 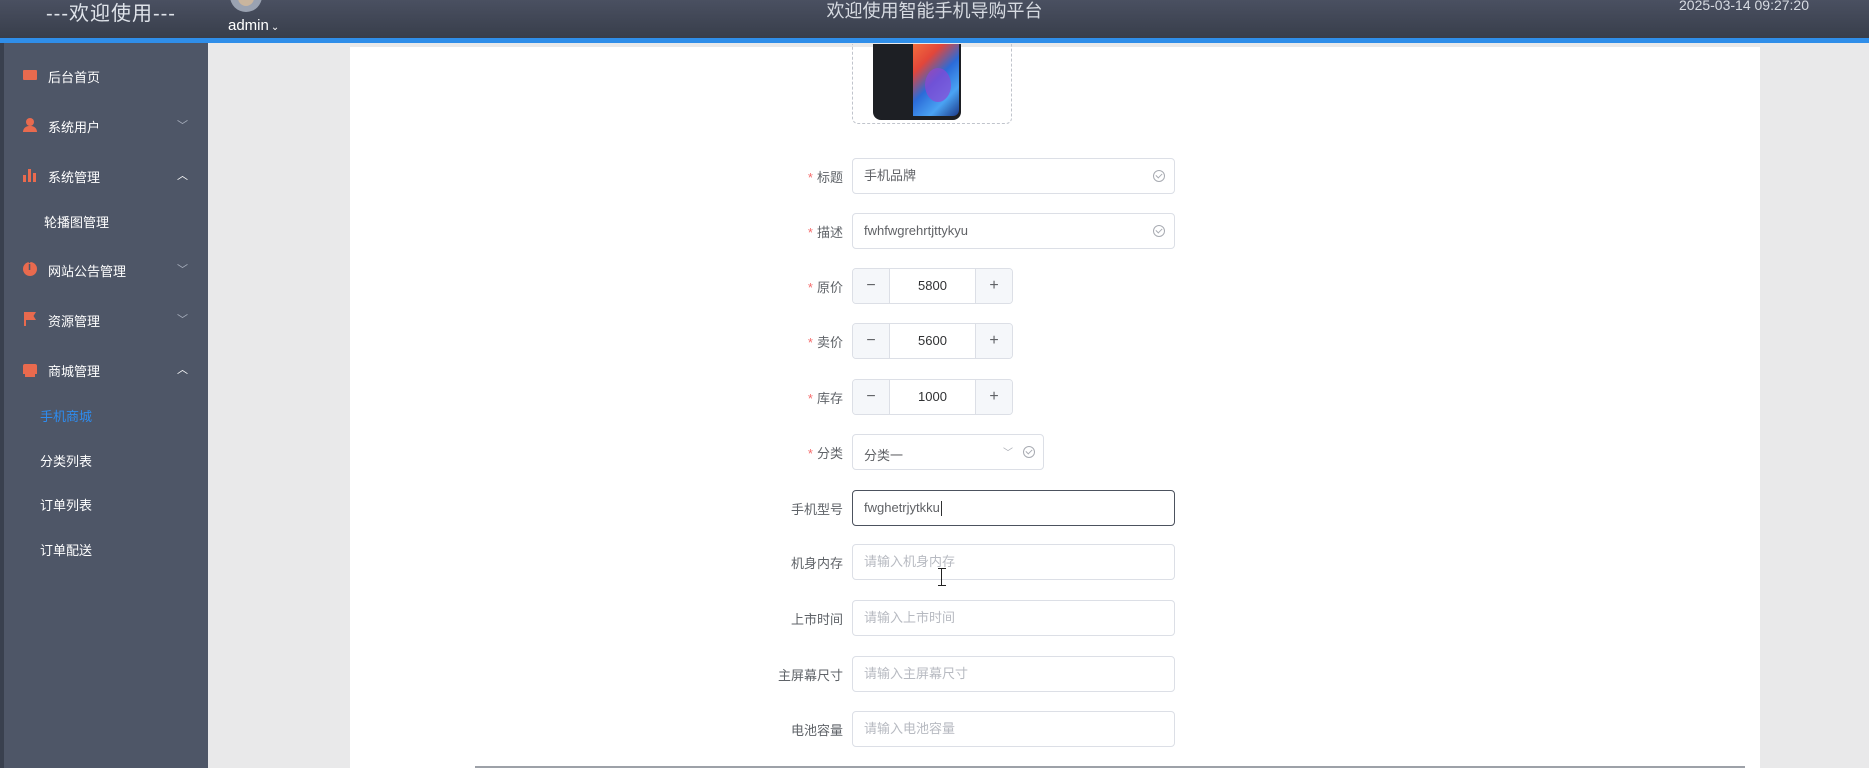 I want to click on selling-price-stepper: − 5600 +, so click(x=932, y=341).